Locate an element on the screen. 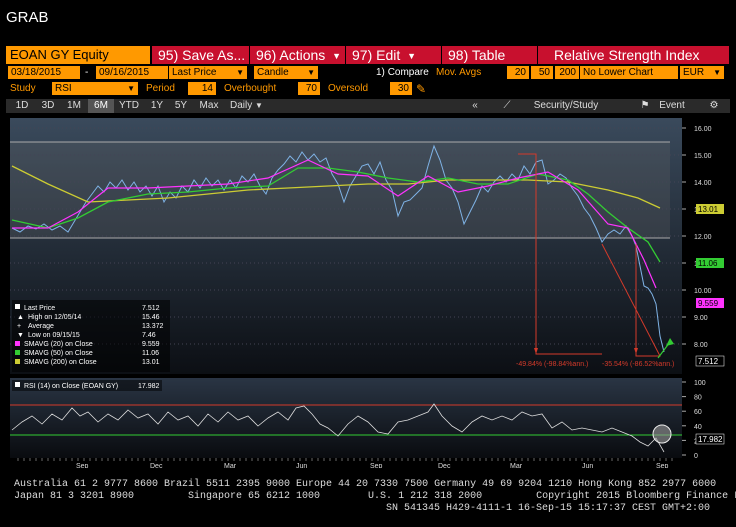 This screenshot has height=527, width=736. annotation-2: -35.54% (-86.52%ann.) is located at coordinates (638, 364).